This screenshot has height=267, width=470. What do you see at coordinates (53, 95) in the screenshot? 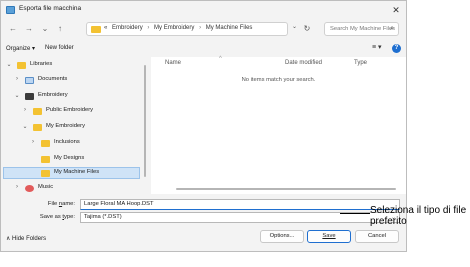
I see `sidebar-item-label: Embroidery` at bounding box center [53, 95].